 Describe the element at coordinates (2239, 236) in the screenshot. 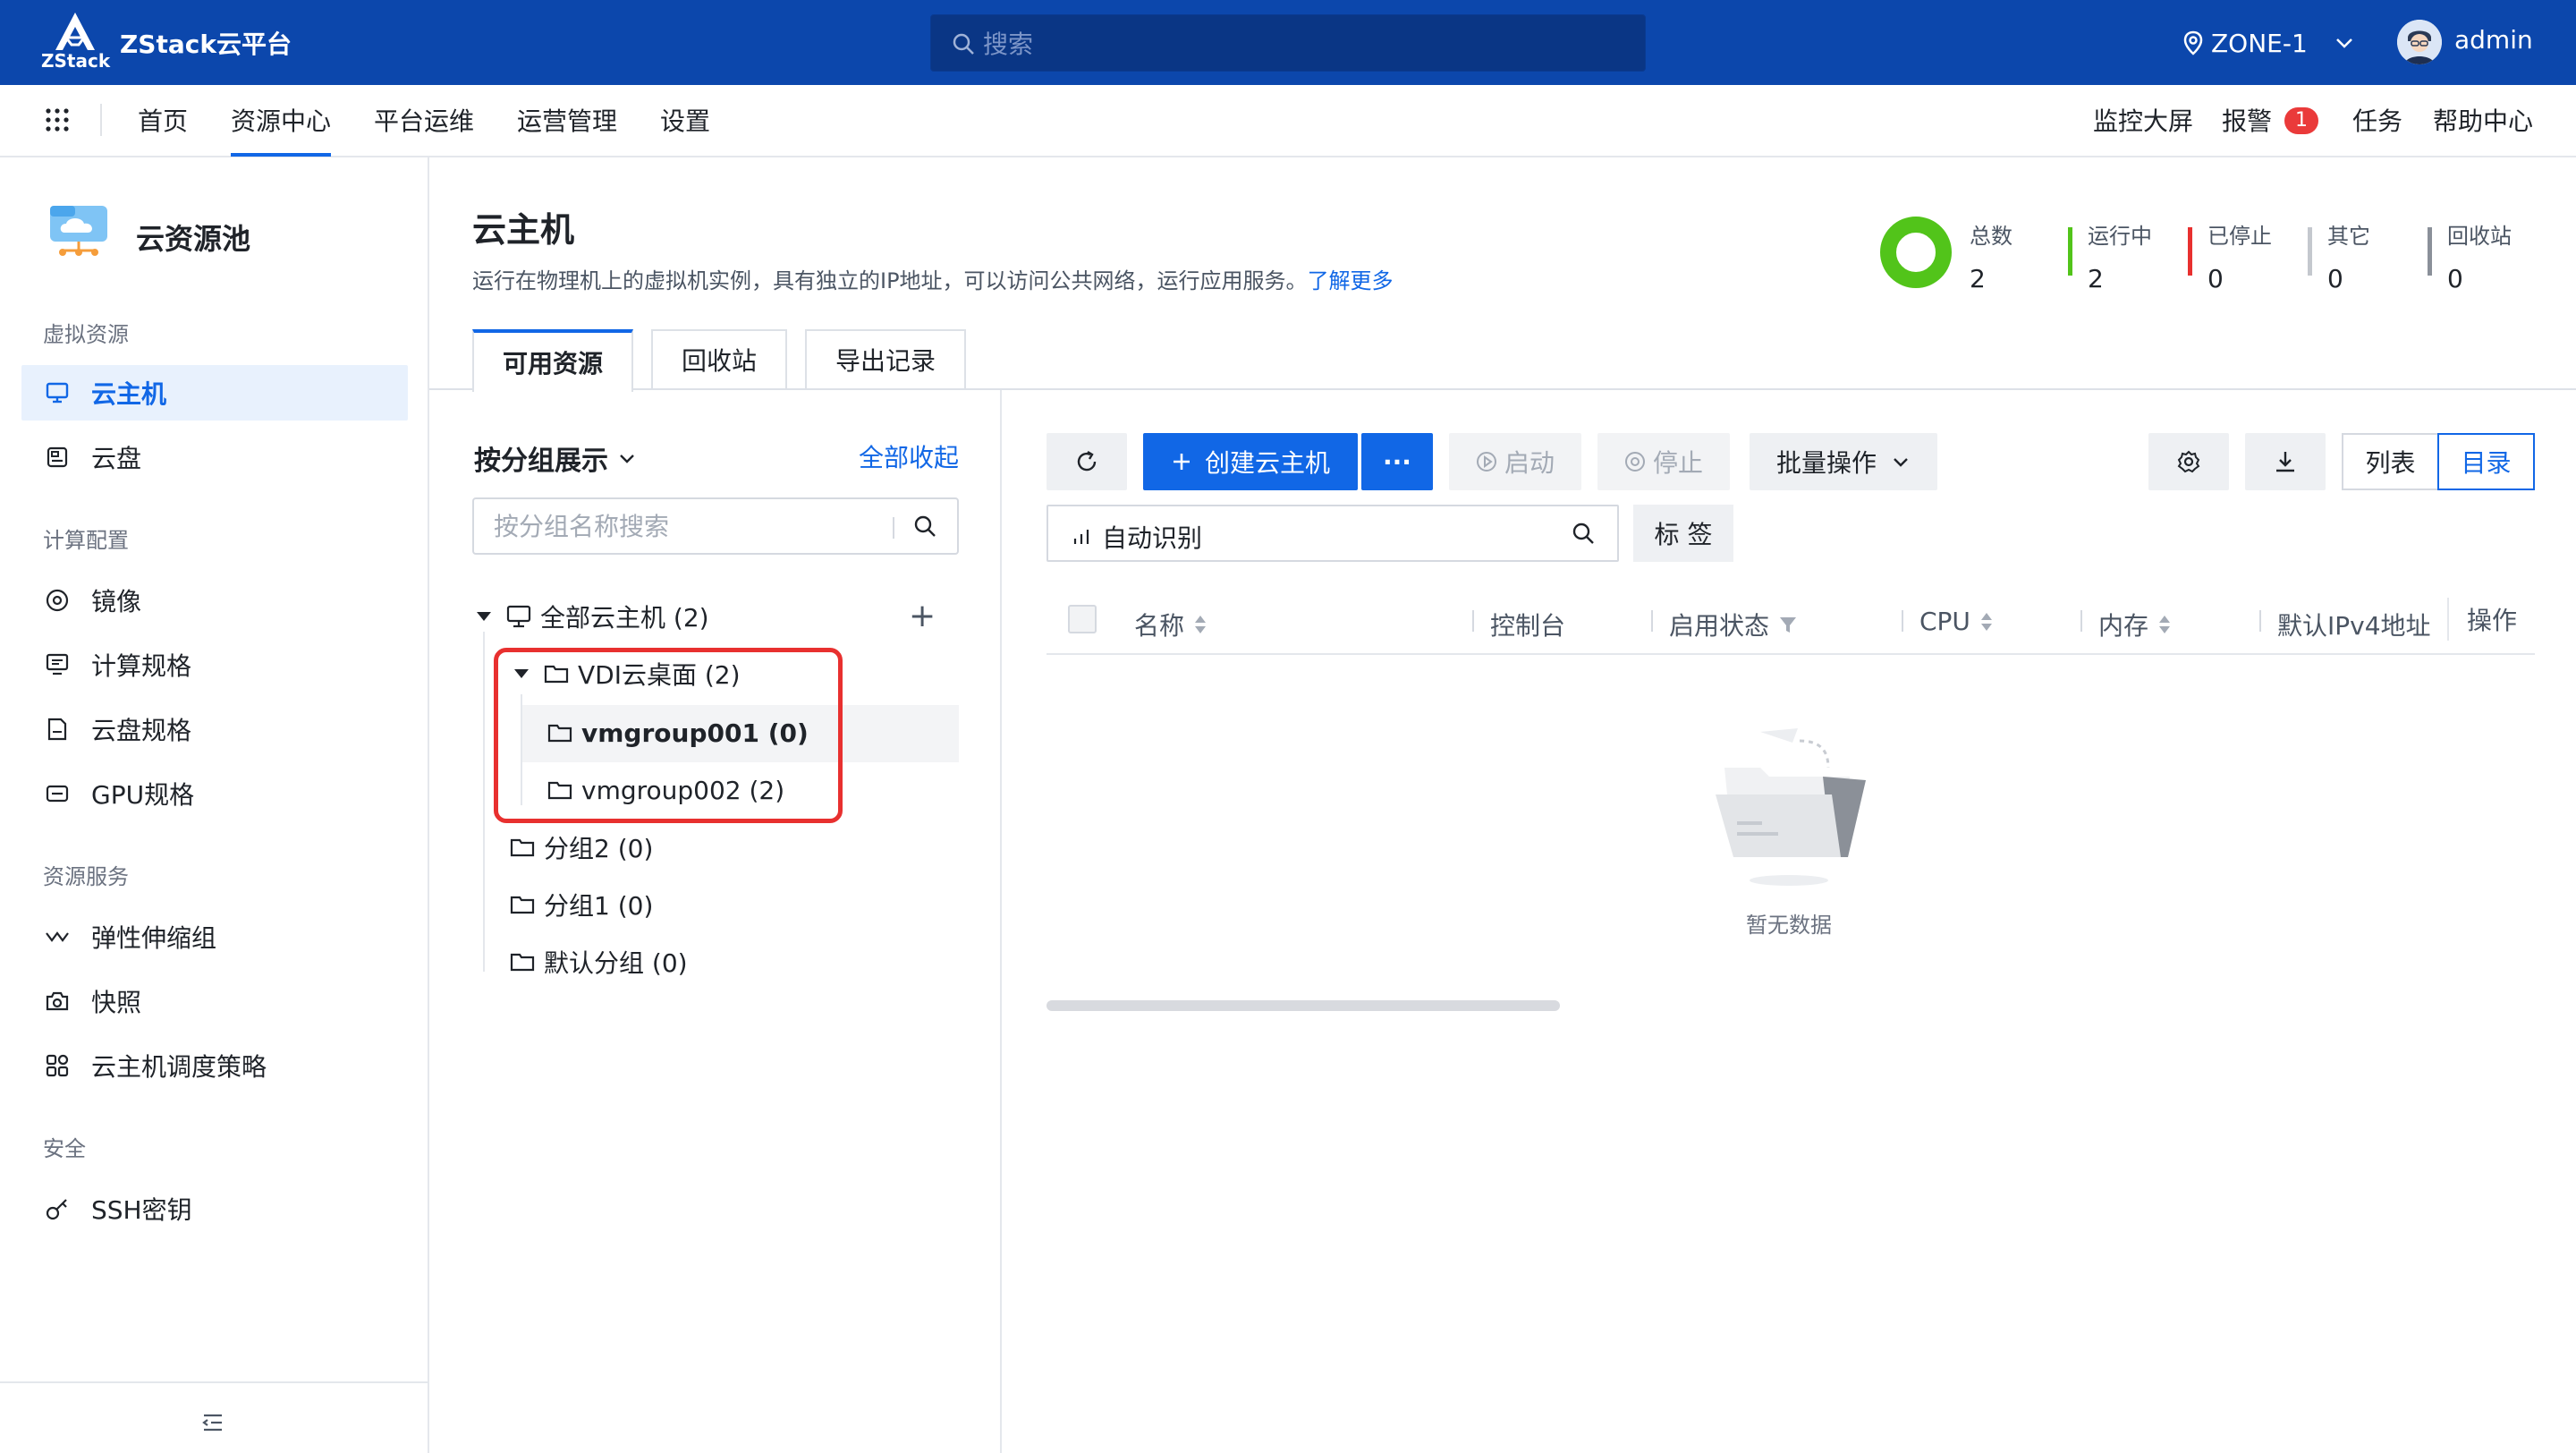

I see `stat-label: 已停止` at that location.